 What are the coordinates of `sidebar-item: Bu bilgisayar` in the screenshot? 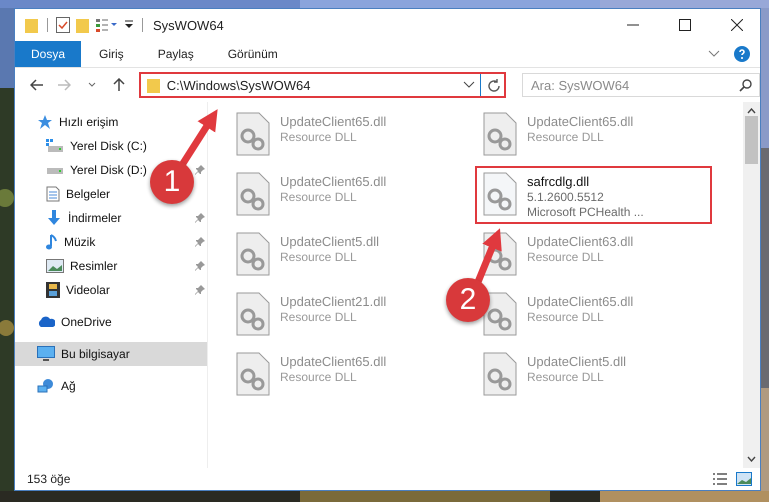 It's located at (111, 354).